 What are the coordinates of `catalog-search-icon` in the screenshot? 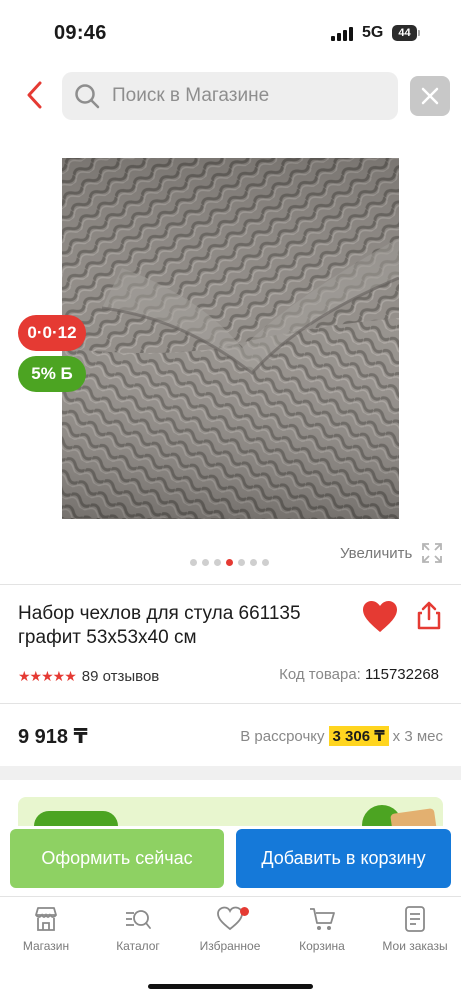 It's located at (138, 919).